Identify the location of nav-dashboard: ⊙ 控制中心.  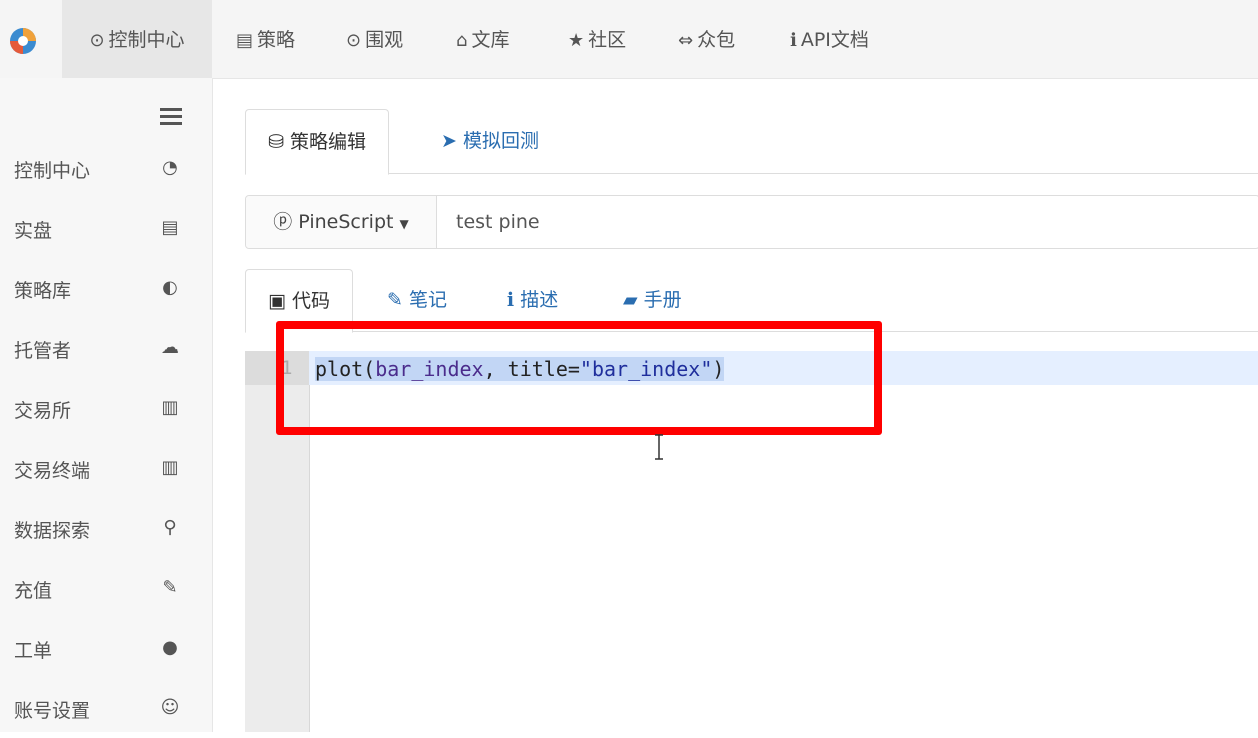
(137, 39).